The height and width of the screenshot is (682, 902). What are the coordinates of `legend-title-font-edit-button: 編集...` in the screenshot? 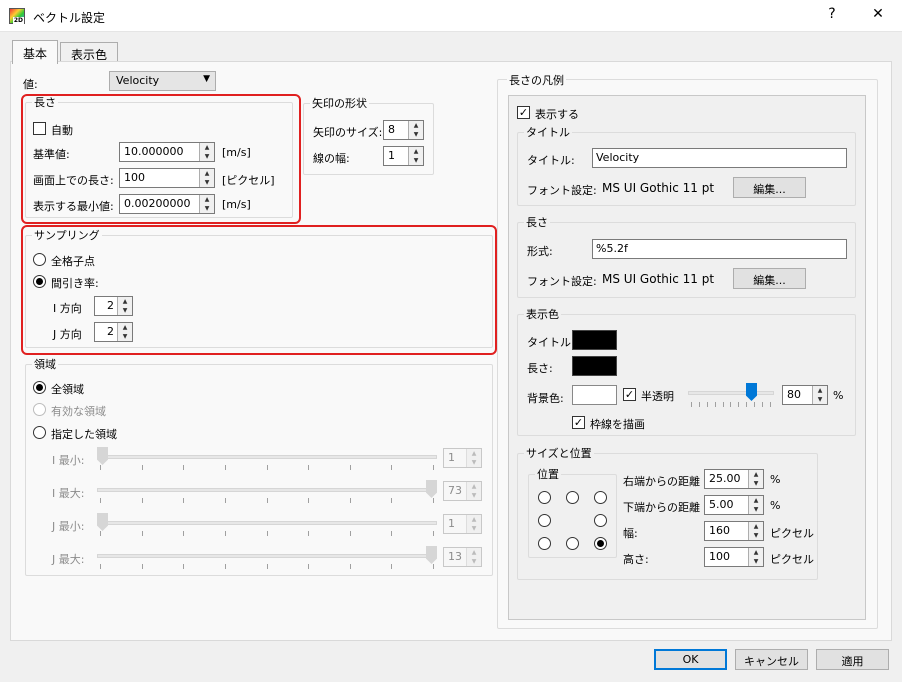 It's located at (769, 187).